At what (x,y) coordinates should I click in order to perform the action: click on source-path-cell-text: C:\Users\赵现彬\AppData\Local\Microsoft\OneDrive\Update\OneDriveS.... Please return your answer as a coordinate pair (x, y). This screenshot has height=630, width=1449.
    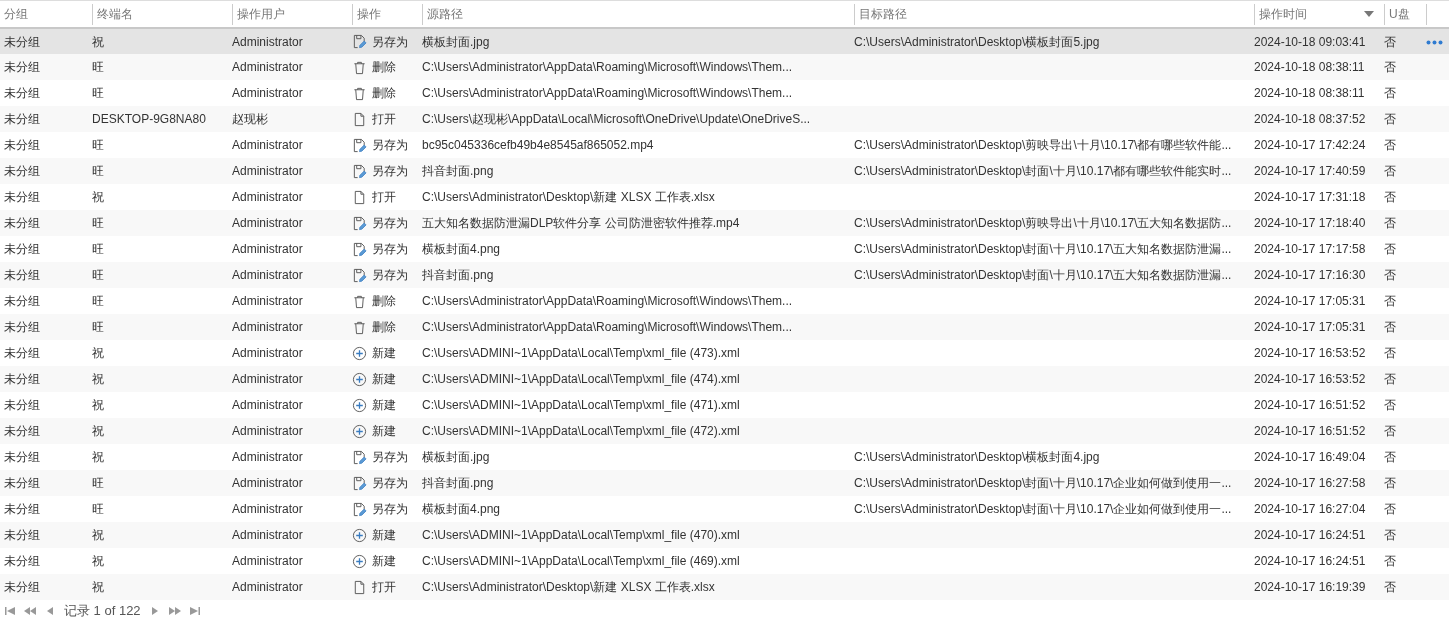
    Looking at the image, I should click on (616, 119).